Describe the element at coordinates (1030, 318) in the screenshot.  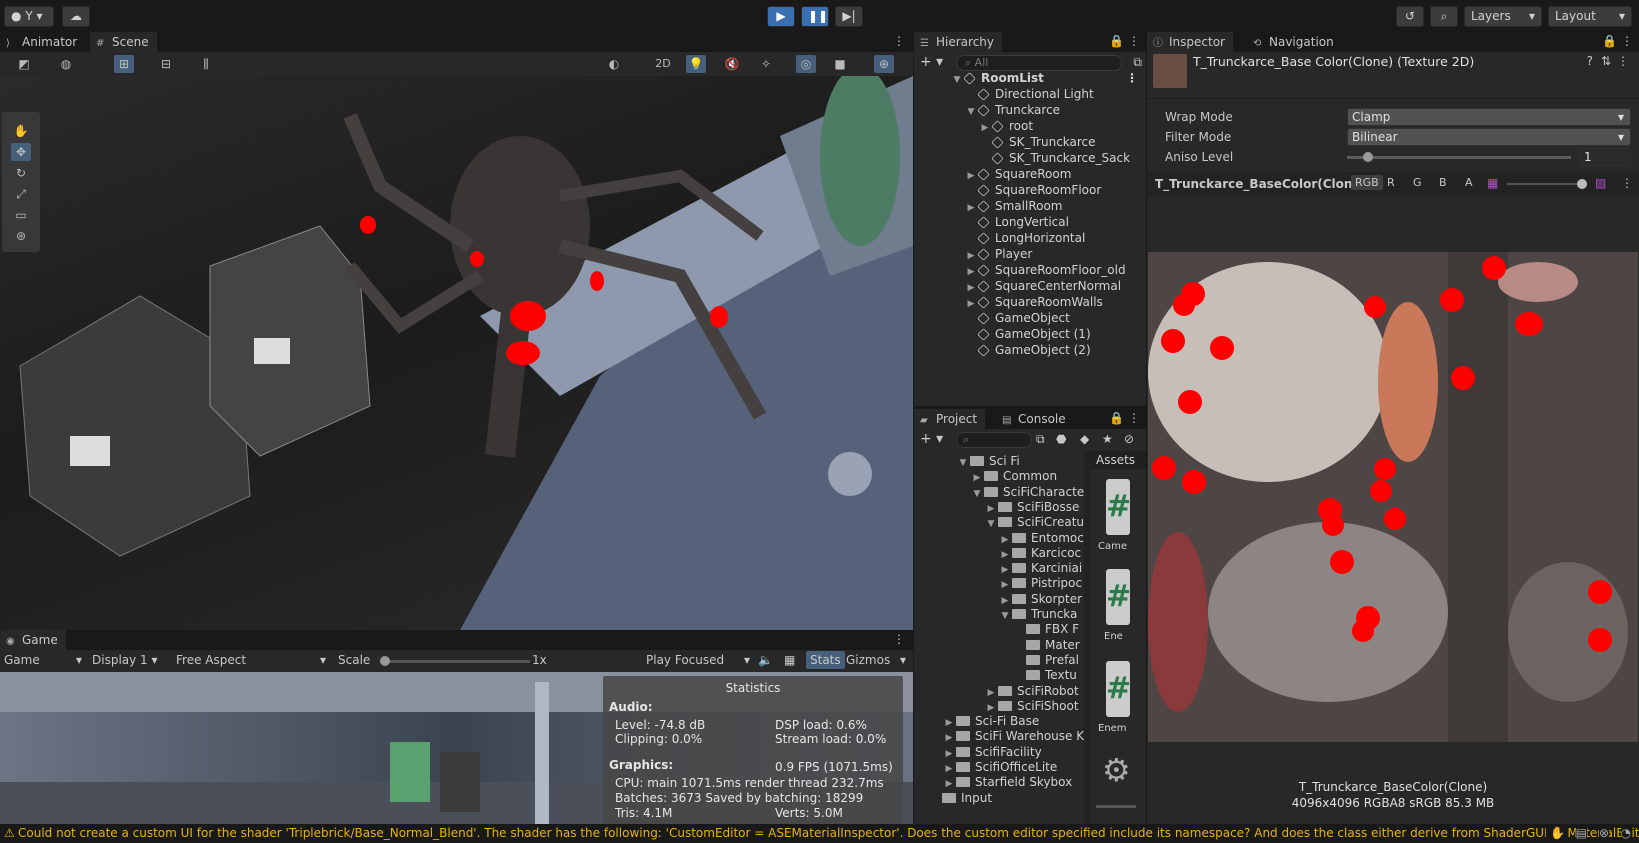
I see `hierarchy-item: GameObject` at that location.